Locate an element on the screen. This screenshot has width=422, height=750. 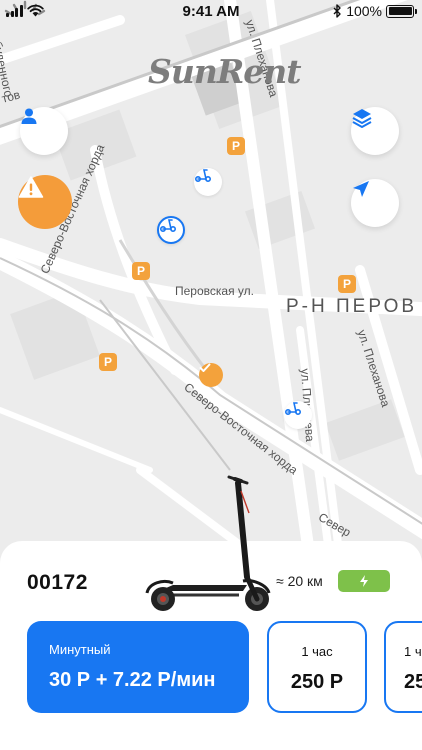
street-label: Перовская ул. is located at coordinates (214, 291).